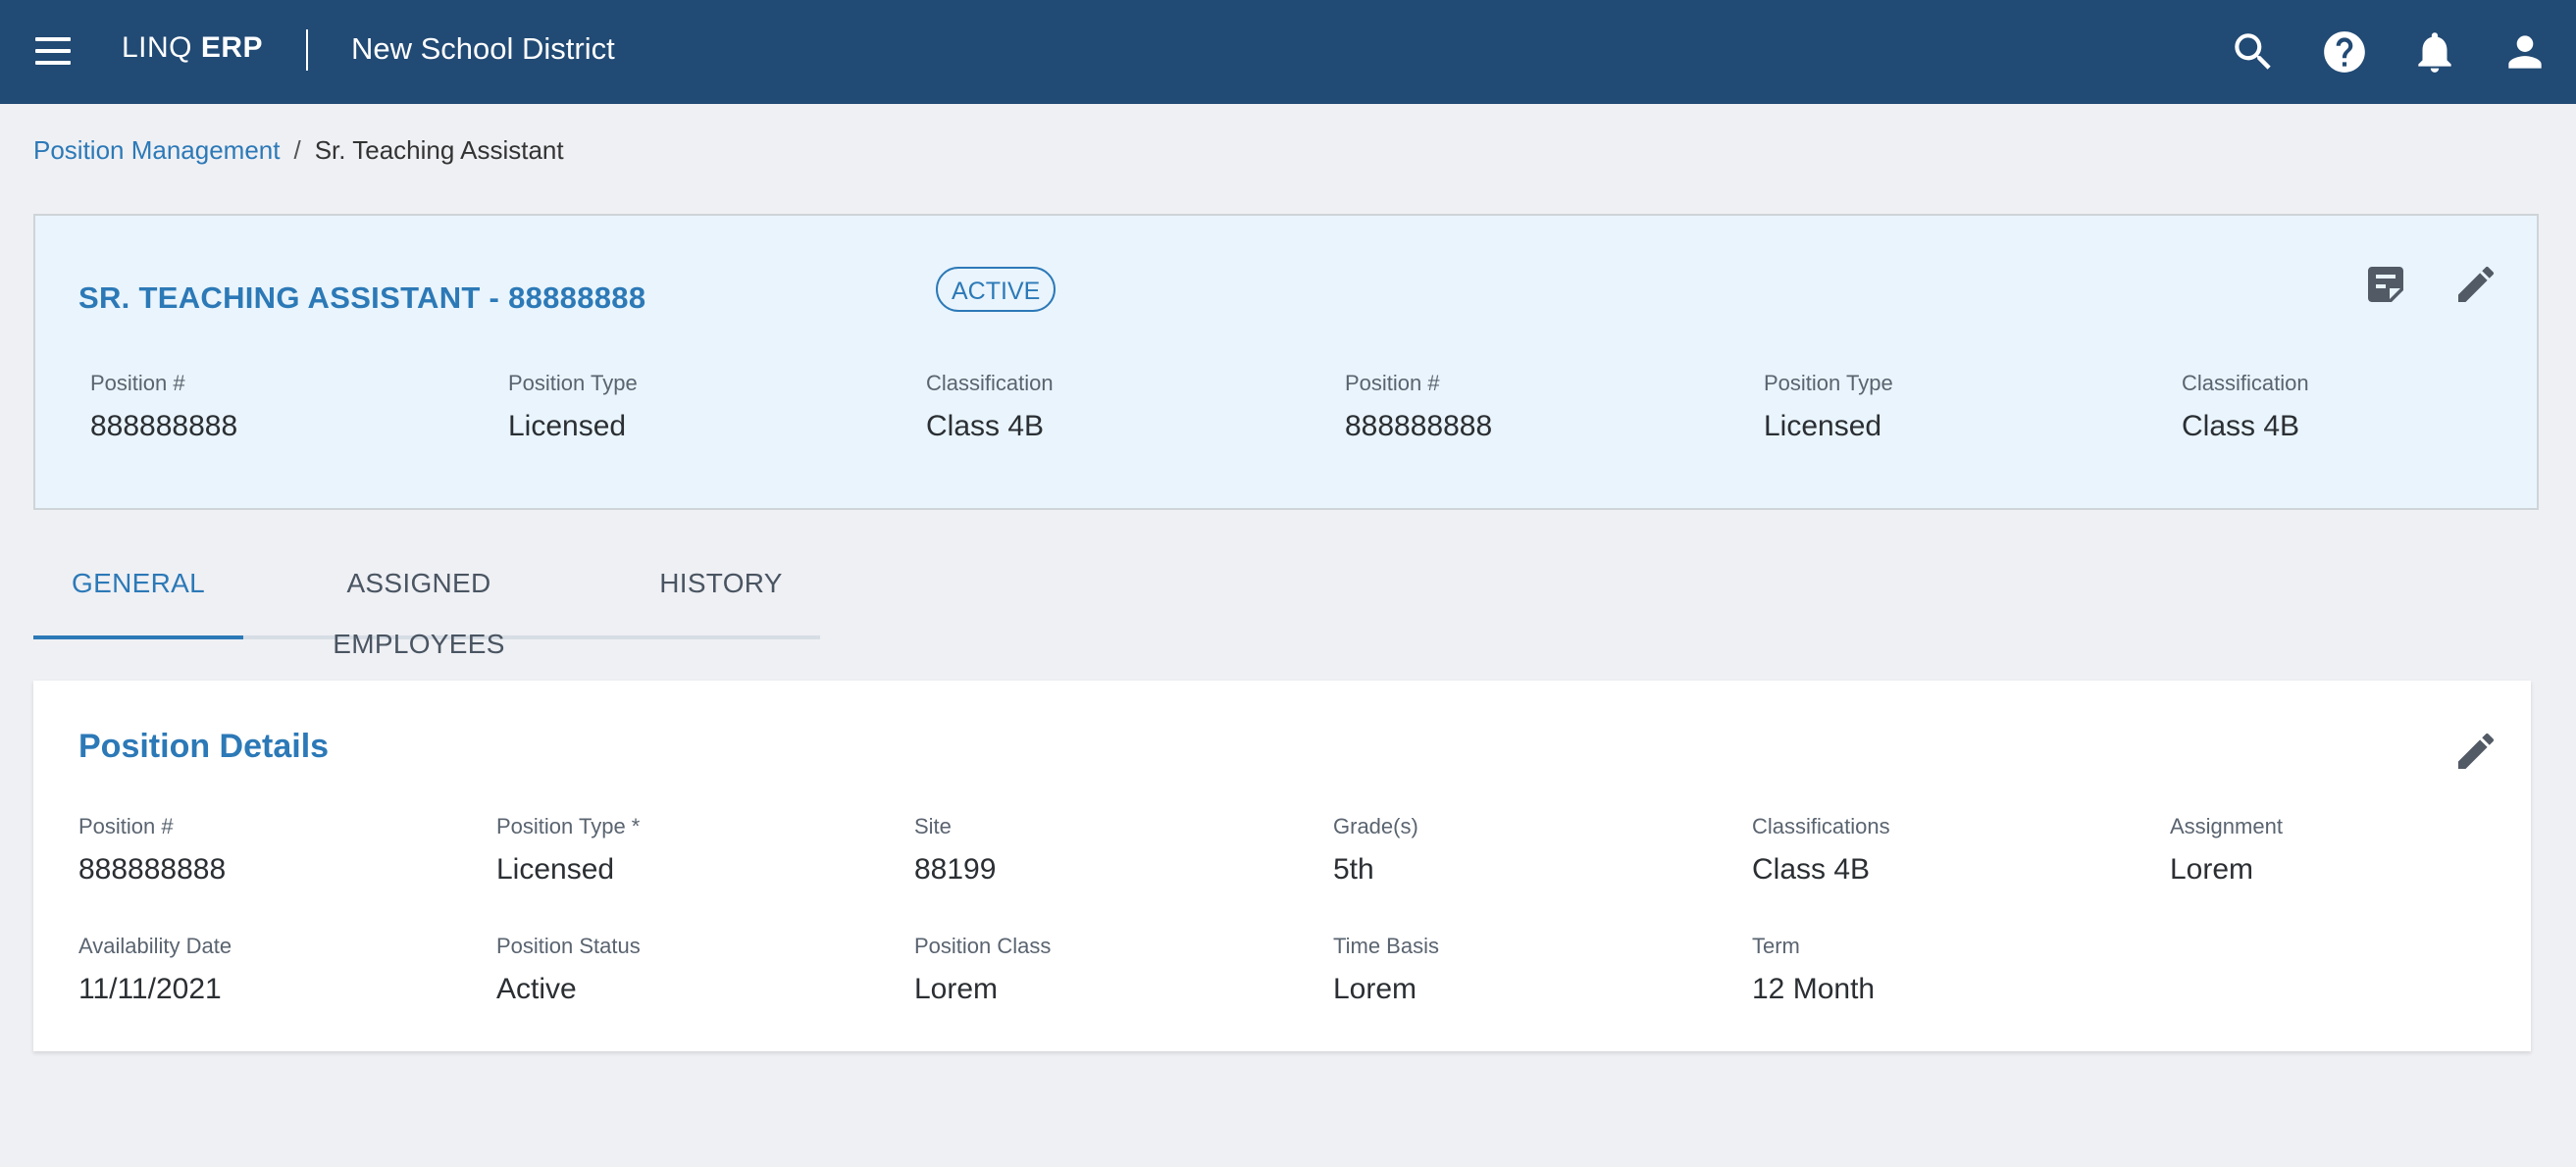 The image size is (2576, 1167). I want to click on breadcrumb-current: Sr. Teaching Assistant, so click(439, 150).